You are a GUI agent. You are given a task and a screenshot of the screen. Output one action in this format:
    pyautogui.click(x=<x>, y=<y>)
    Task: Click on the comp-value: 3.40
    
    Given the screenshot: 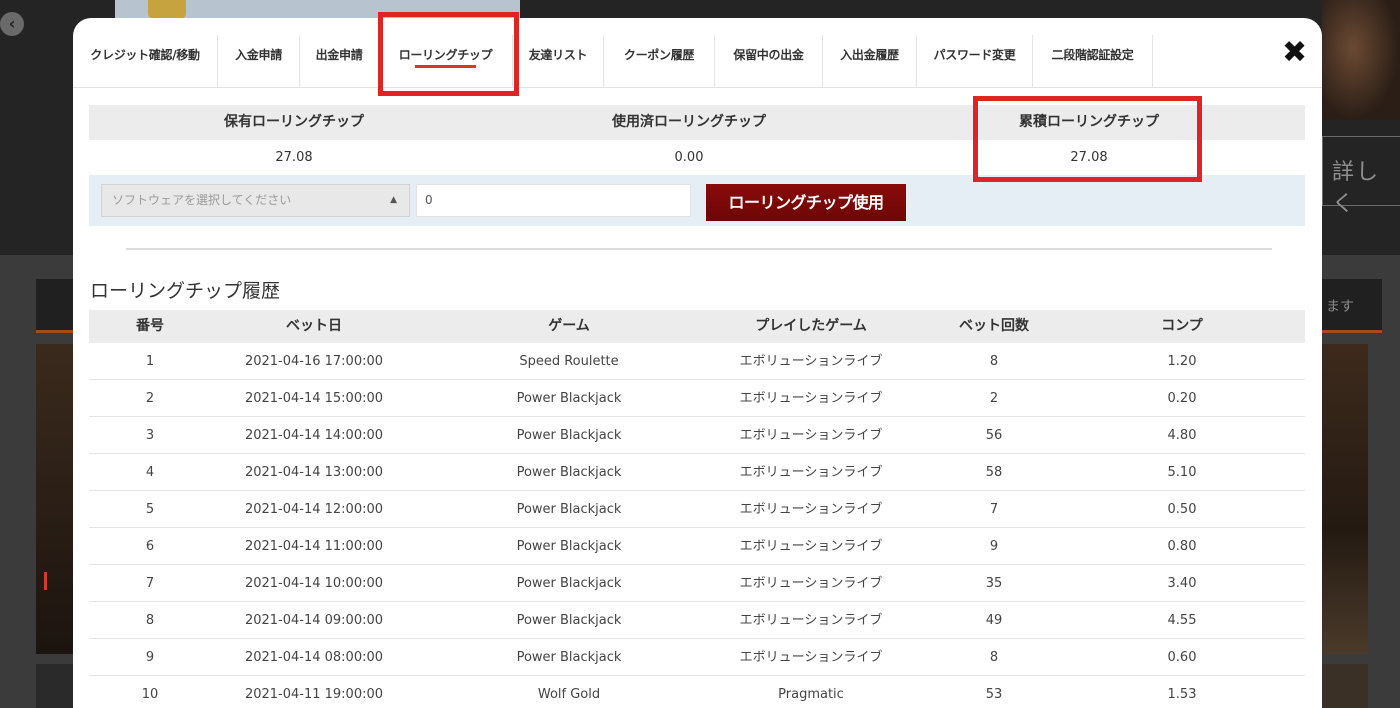 What is the action you would take?
    pyautogui.click(x=1182, y=583)
    